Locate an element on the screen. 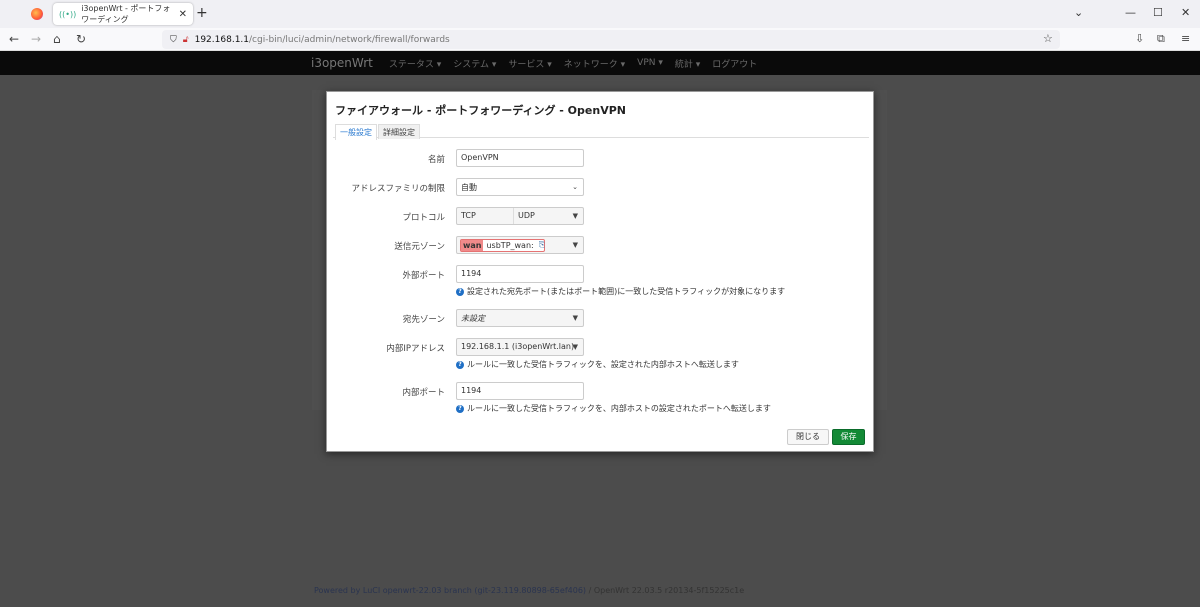 The image size is (1200, 607). url-host: 192.168.1.1 is located at coordinates (222, 39).